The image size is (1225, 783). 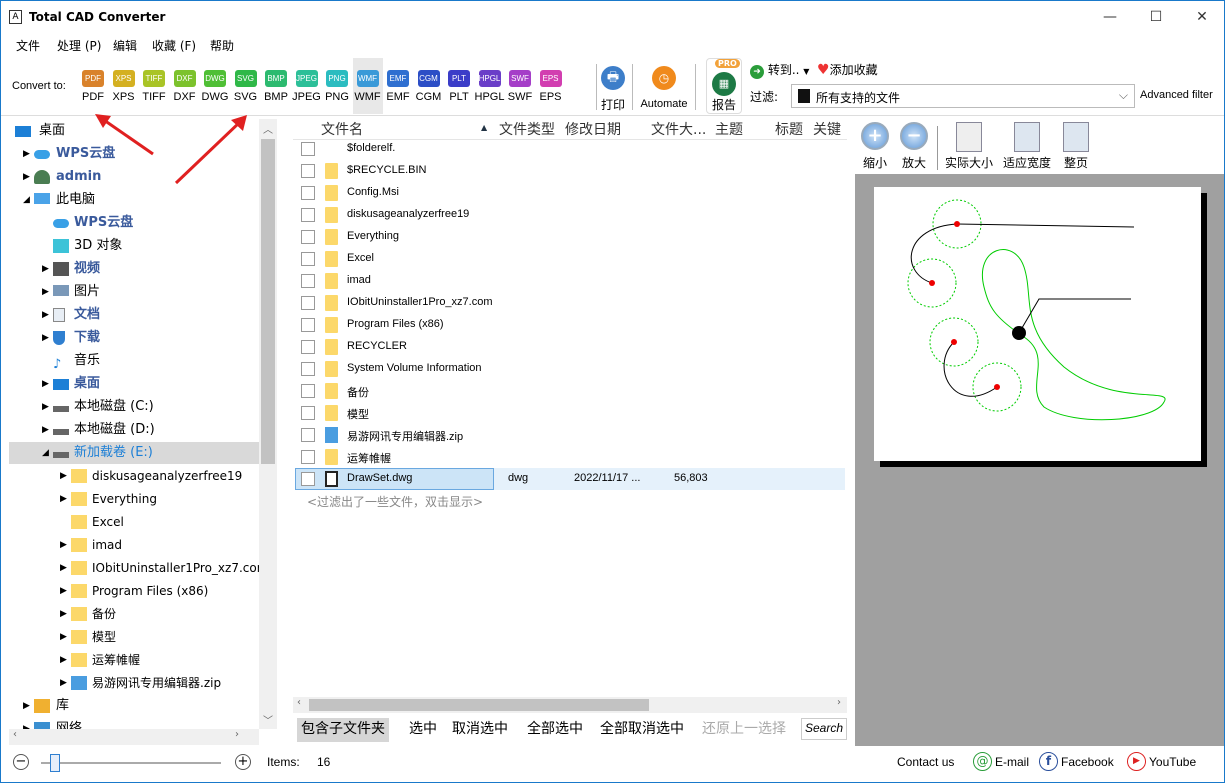 What do you see at coordinates (134, 177) in the screenshot?
I see `tree-item: ▶ admin` at bounding box center [134, 177].